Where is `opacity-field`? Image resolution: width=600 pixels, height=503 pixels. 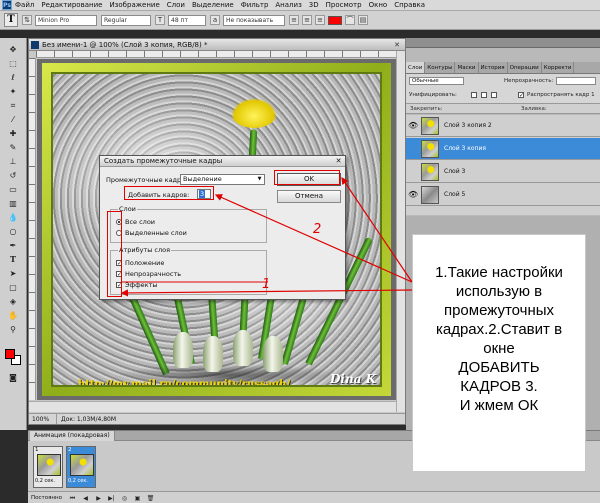
opacity-field is located at coordinates (576, 81).